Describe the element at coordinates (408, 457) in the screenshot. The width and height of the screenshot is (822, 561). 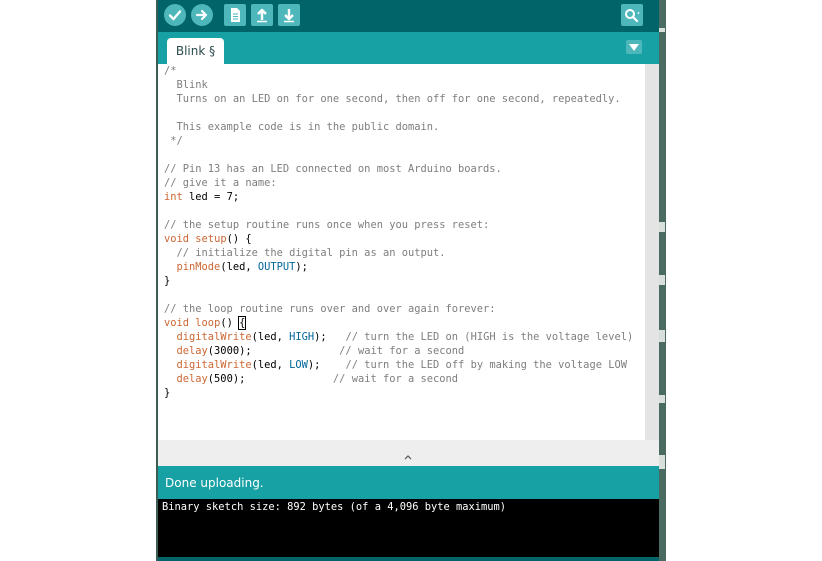
I see `caret-up-icon` at that location.